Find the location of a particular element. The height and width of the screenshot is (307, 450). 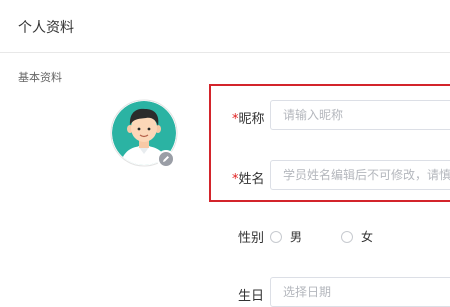

edit-avatar-button is located at coordinates (166, 159).